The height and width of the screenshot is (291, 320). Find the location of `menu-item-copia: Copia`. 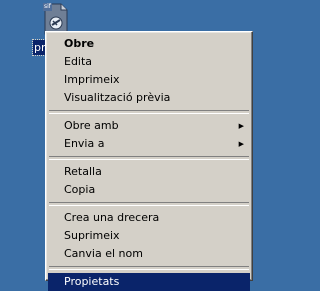

menu-item-copia: Copia is located at coordinates (149, 190).